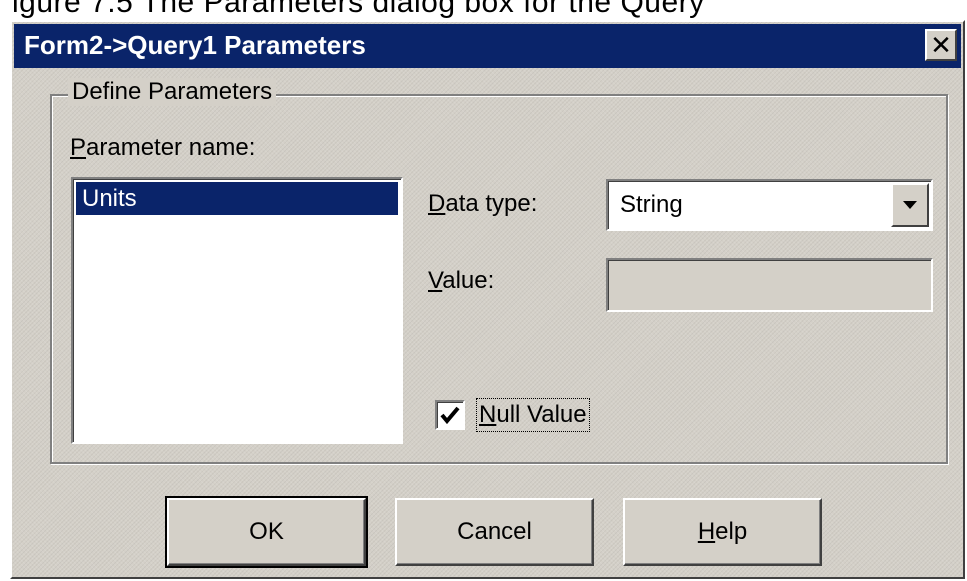 This screenshot has width=967, height=581. Describe the element at coordinates (769, 205) in the screenshot. I see `data-type-select: String` at that location.